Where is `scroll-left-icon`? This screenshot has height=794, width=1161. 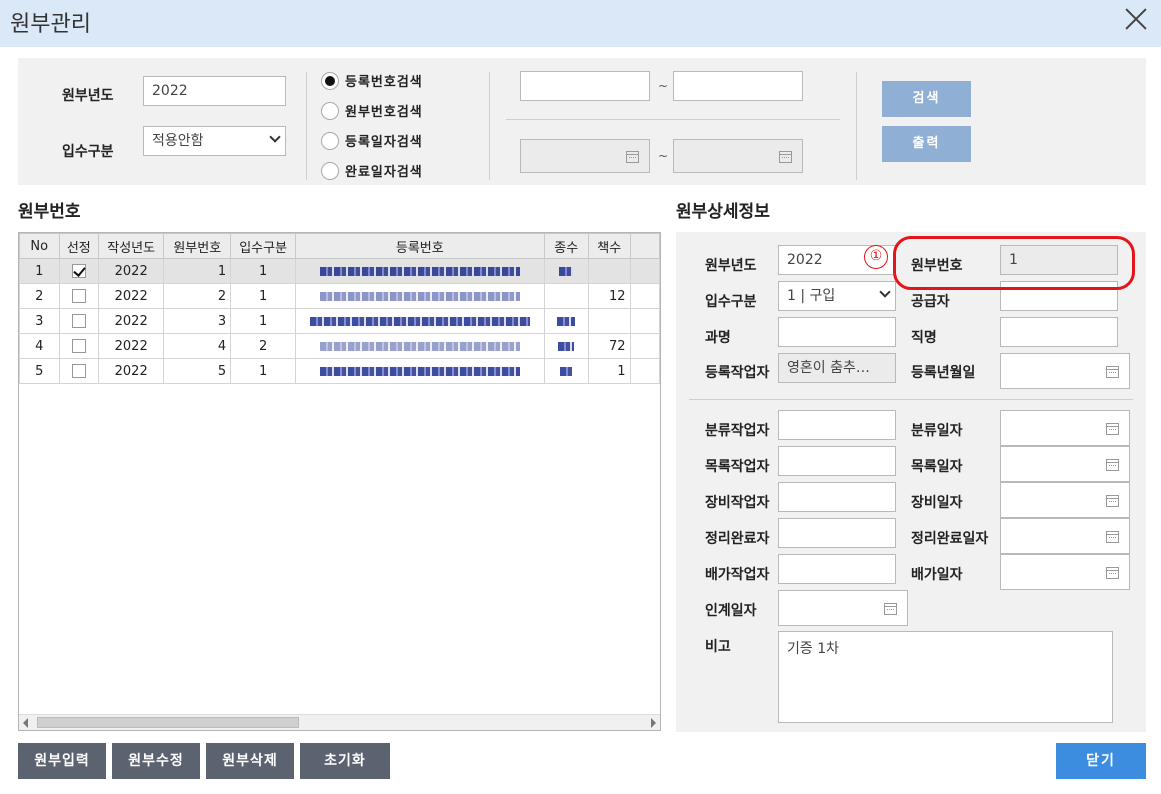
scroll-left-icon is located at coordinates (25, 723).